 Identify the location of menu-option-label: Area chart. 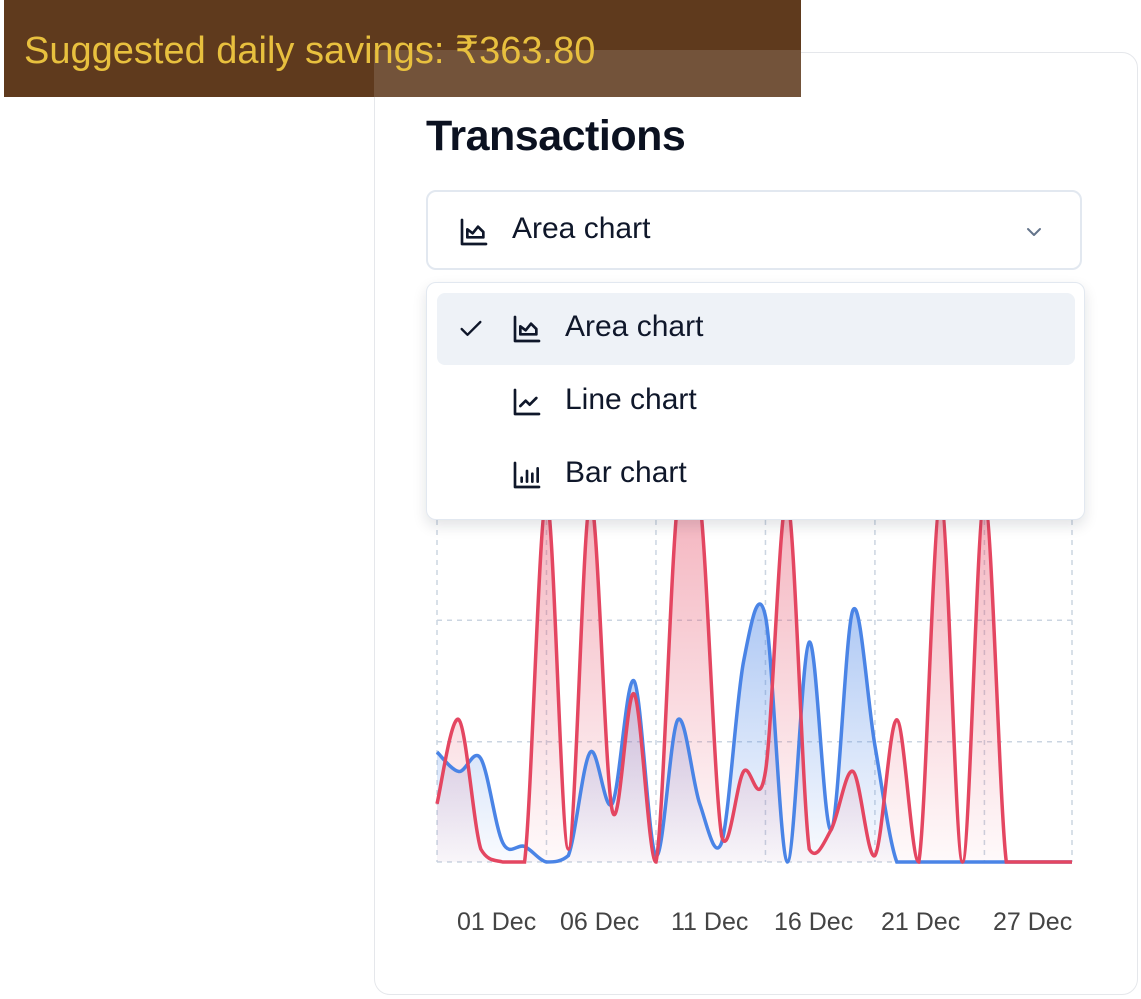
(634, 326).